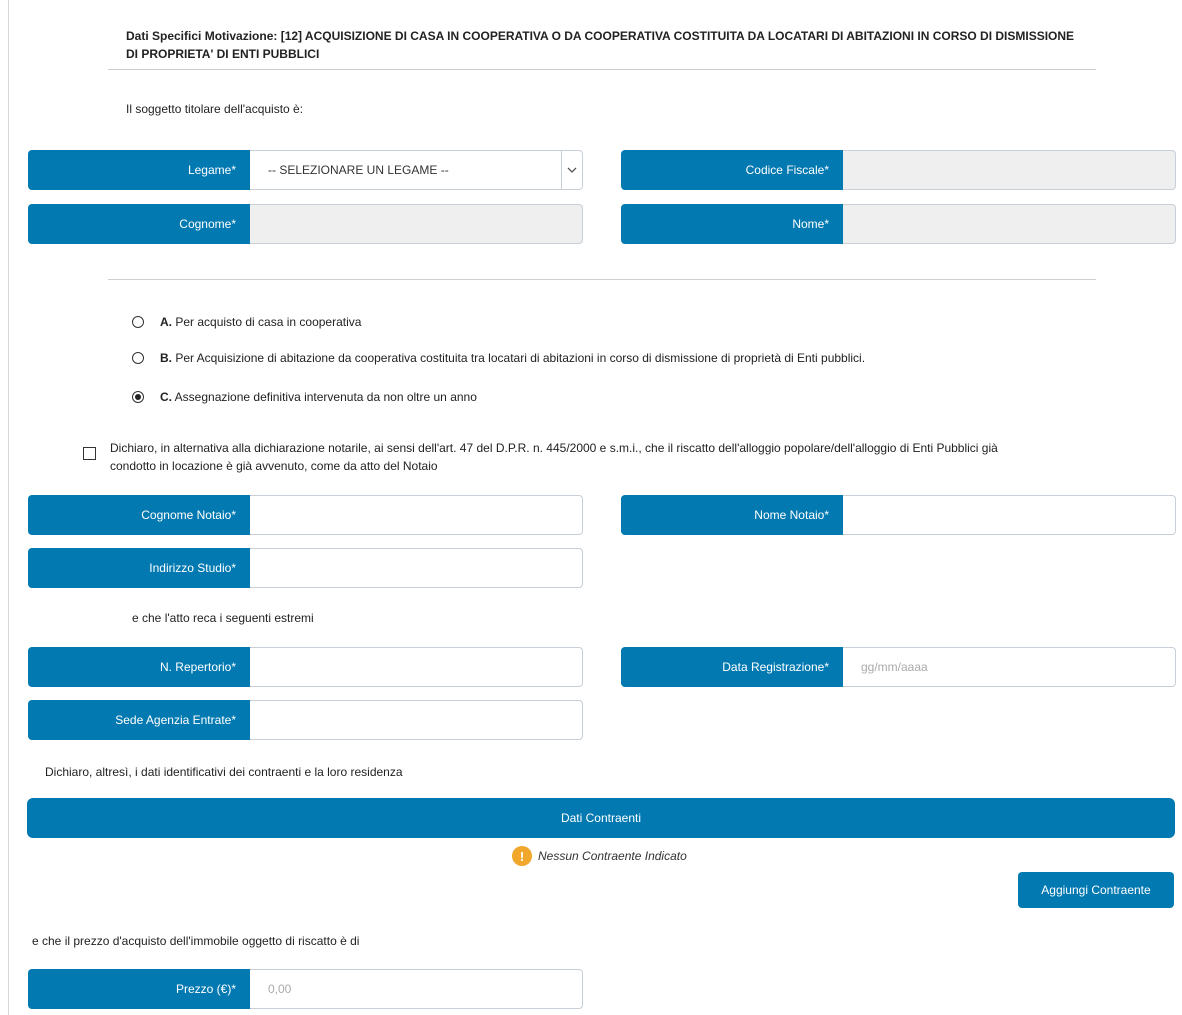 Image resolution: width=1182 pixels, height=1015 pixels. I want to click on sede-agenzia-field: Sede Agenzia Entrate*, so click(305, 720).